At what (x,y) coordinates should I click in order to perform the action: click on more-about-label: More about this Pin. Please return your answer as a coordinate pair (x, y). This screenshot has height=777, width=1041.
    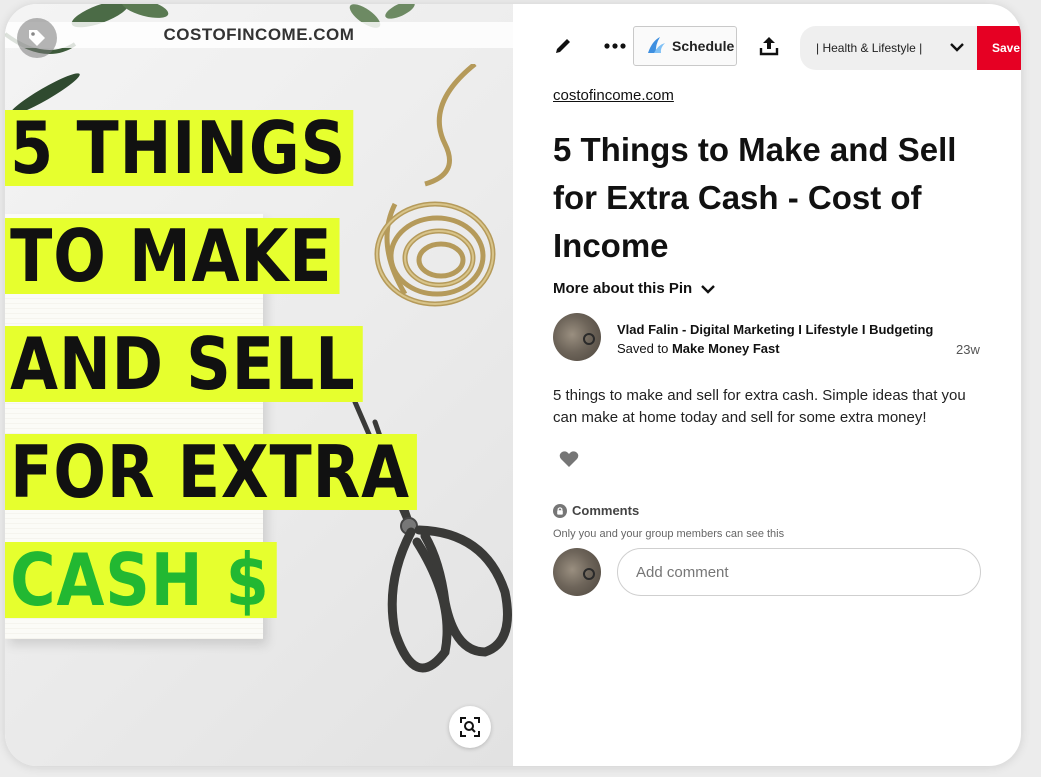
    Looking at the image, I should click on (623, 288).